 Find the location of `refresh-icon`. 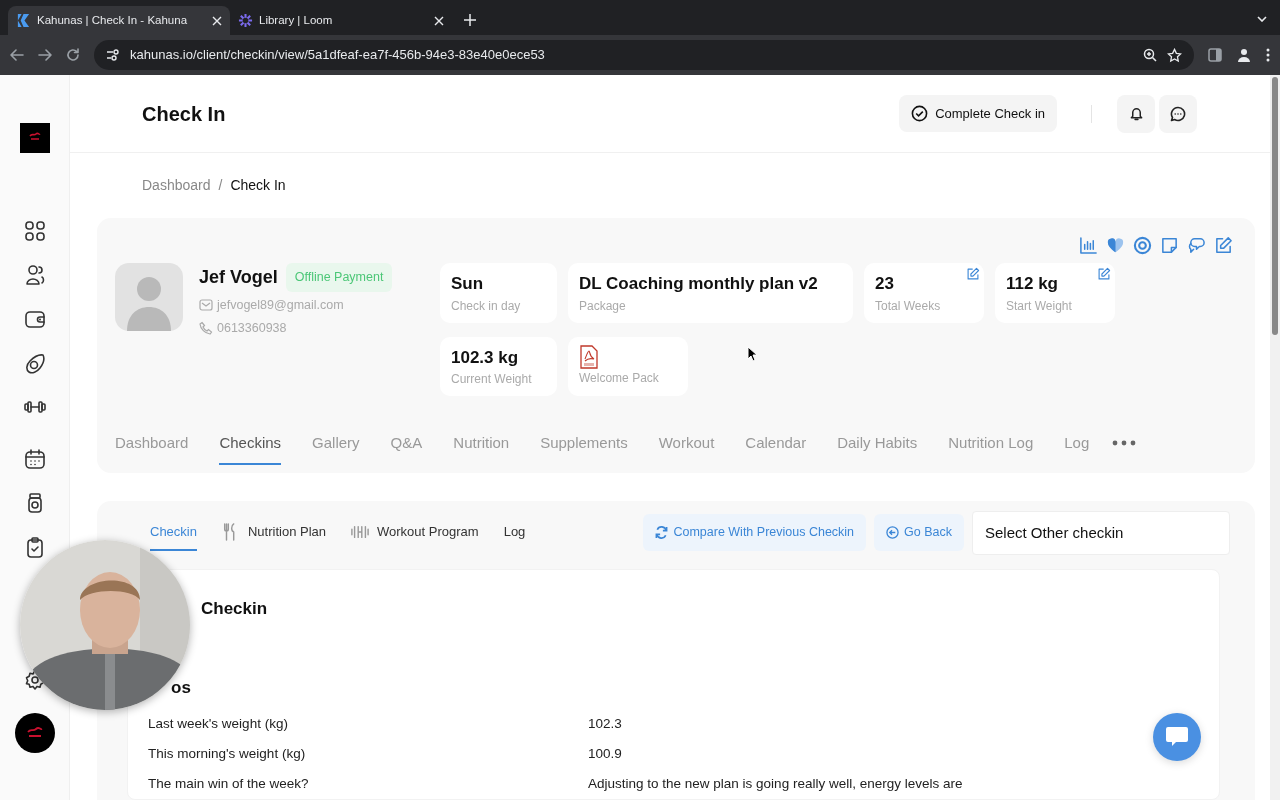

refresh-icon is located at coordinates (662, 532).